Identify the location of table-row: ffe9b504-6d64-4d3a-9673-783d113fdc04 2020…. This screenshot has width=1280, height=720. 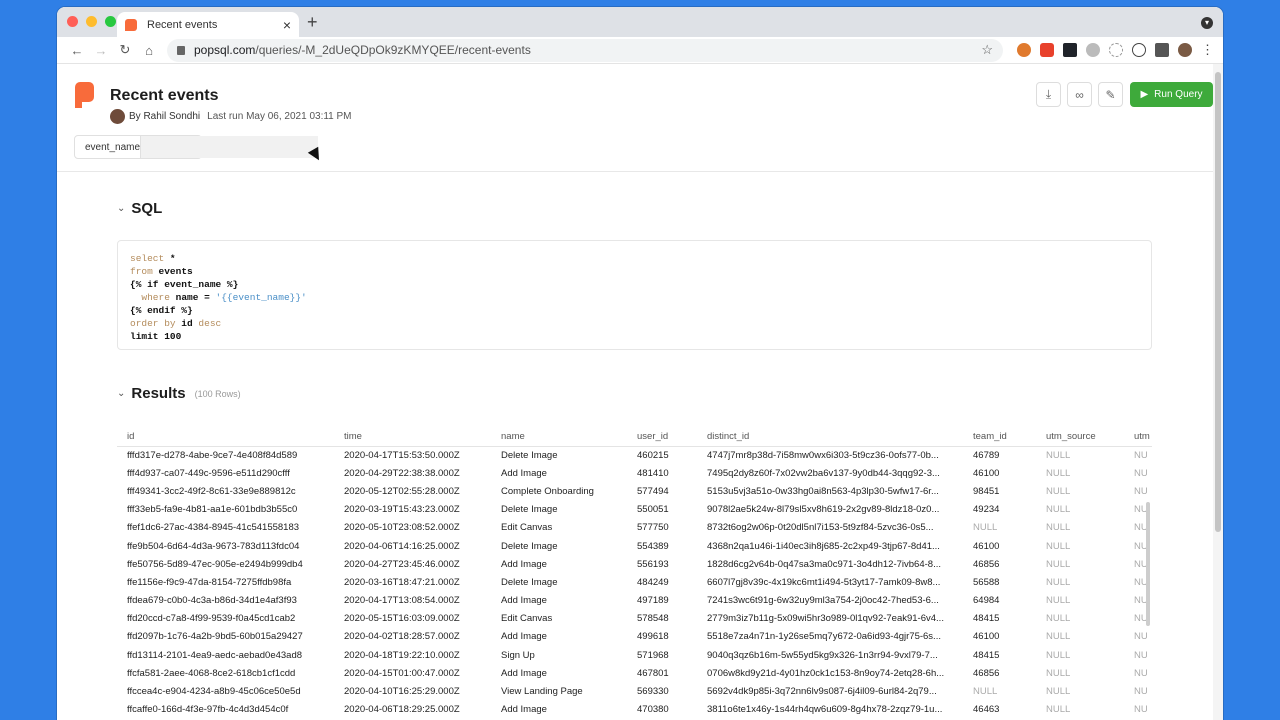
(634, 546).